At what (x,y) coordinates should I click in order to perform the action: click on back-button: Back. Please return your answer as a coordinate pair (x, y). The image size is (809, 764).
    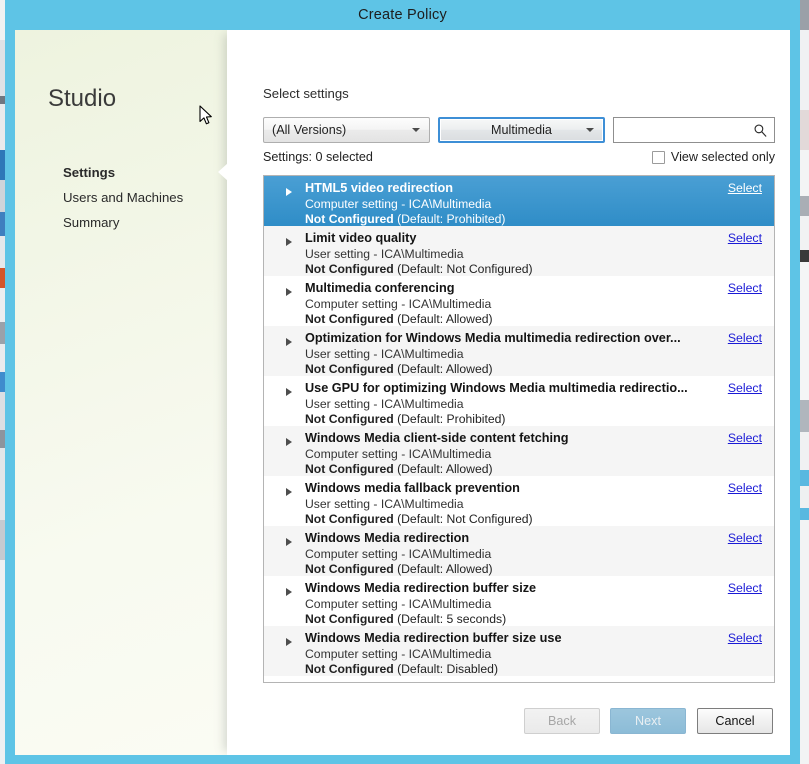
    Looking at the image, I should click on (562, 721).